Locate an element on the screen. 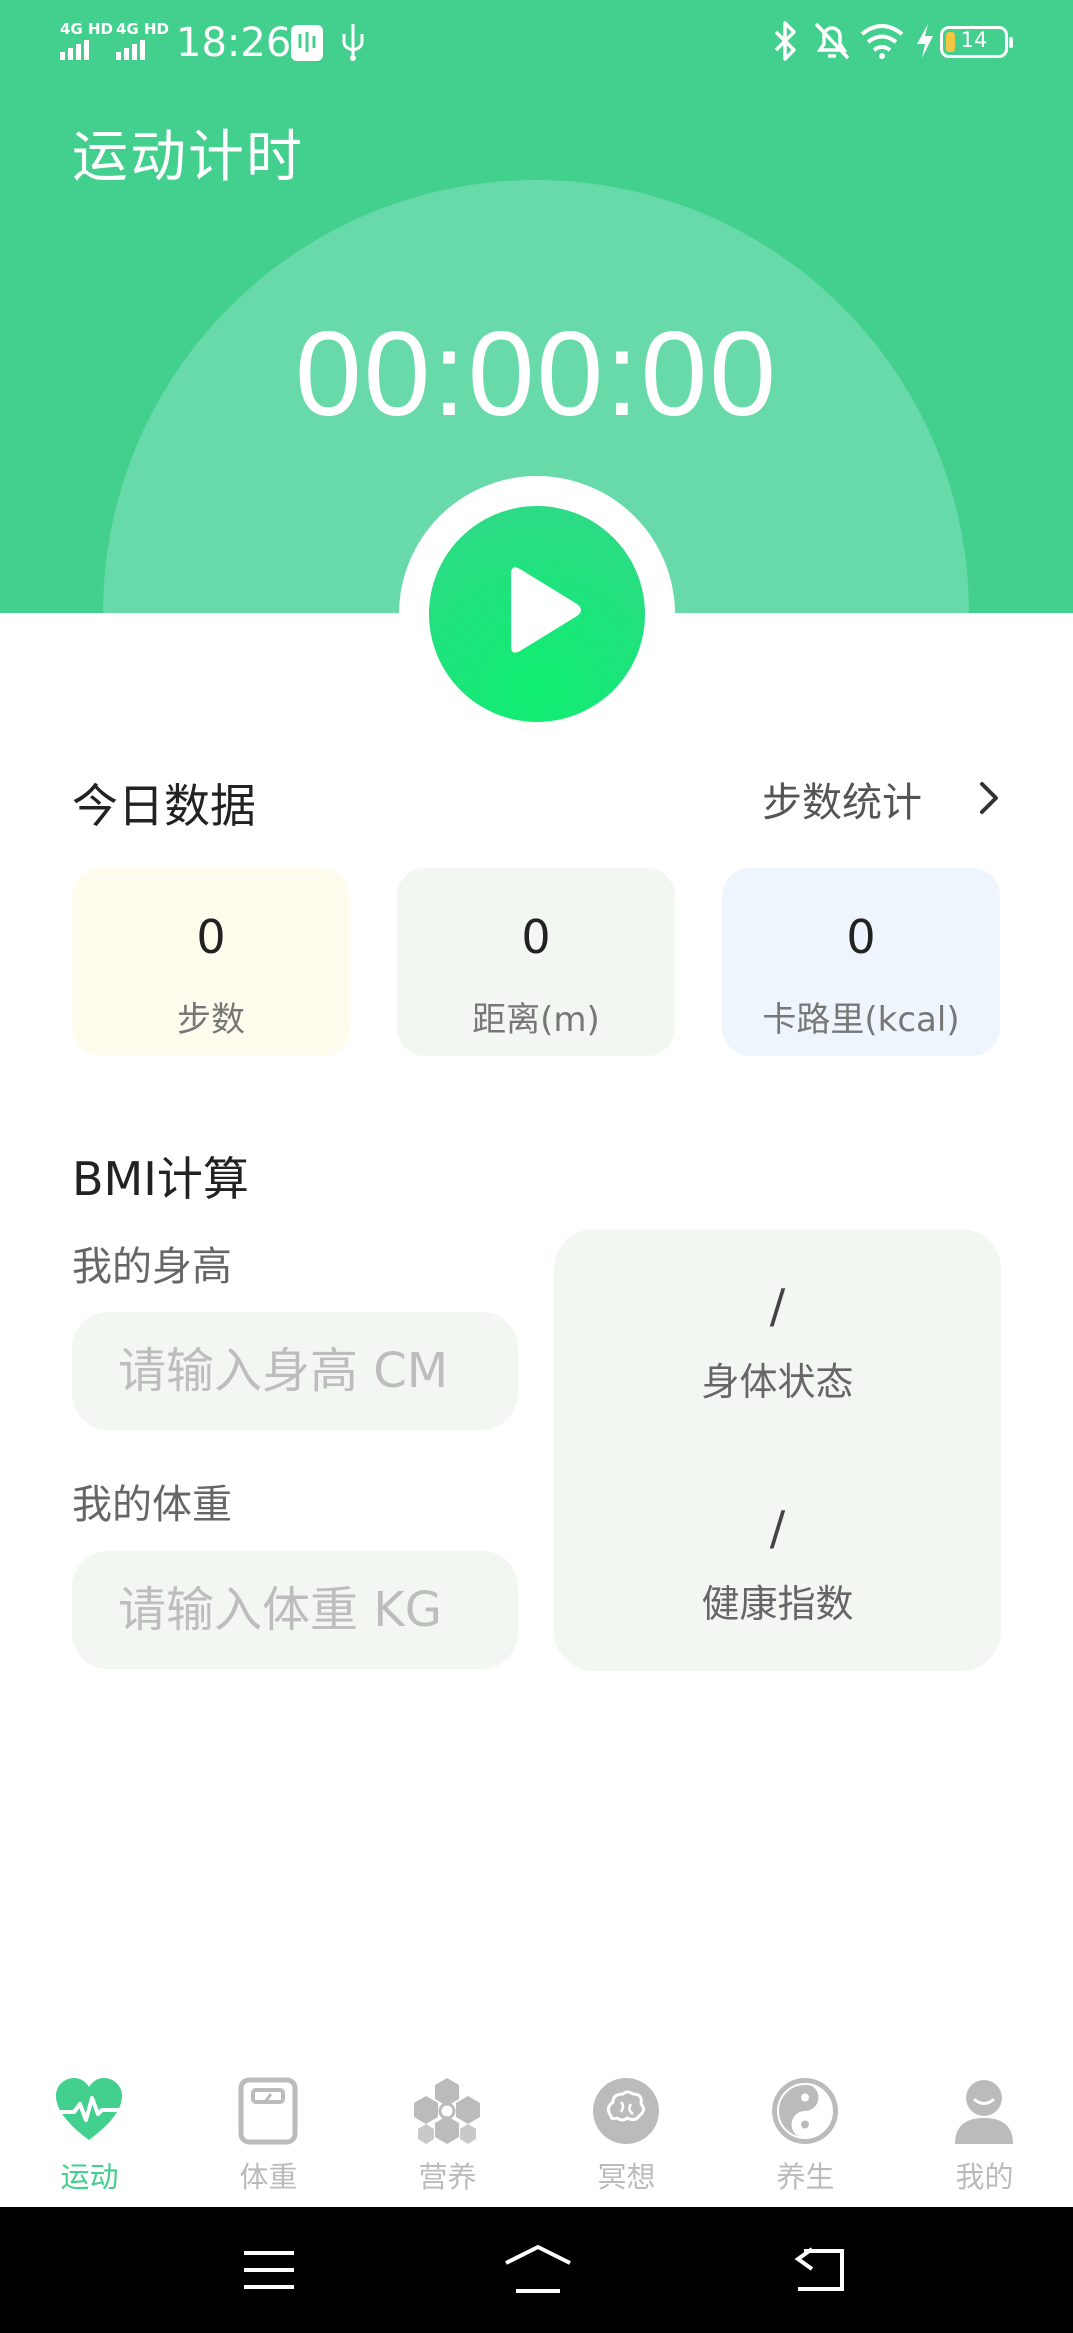 This screenshot has height=2333, width=1073. system-navigation-bar is located at coordinates (536, 2270).